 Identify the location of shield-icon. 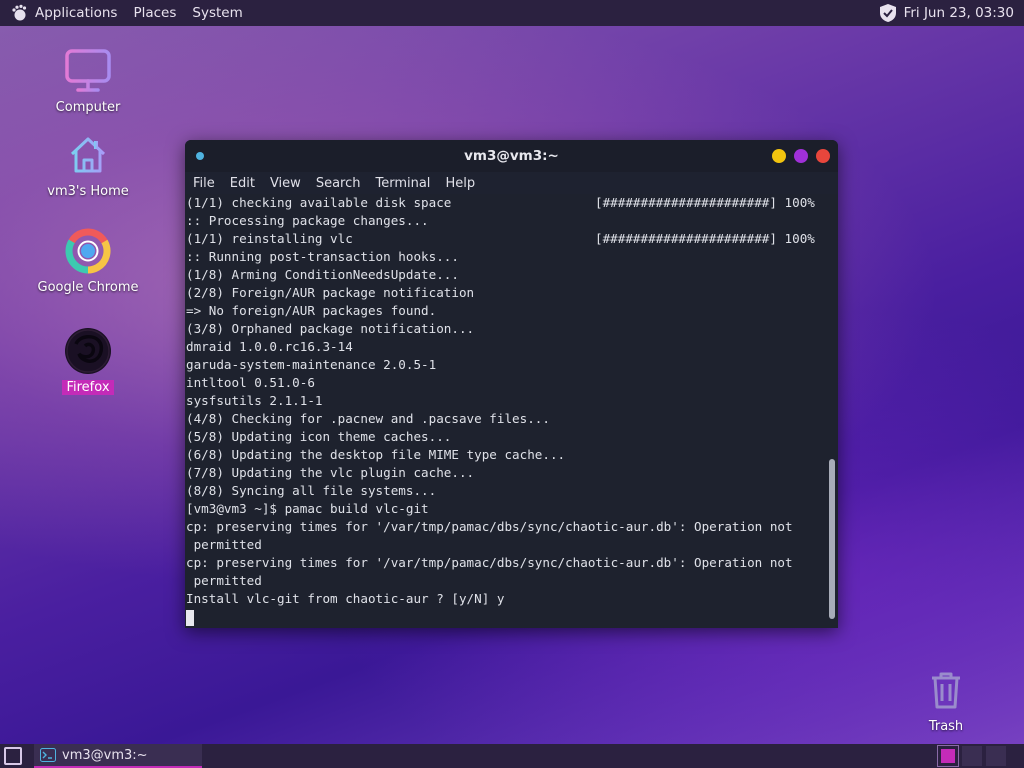
(888, 13).